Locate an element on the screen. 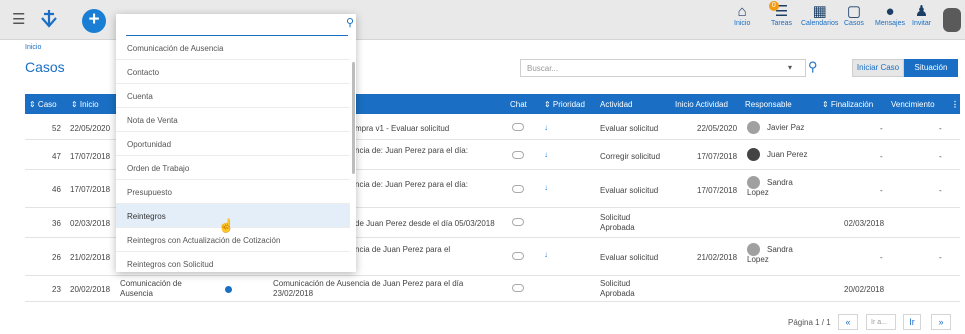  home-icon: ⌂ is located at coordinates (742, 11).